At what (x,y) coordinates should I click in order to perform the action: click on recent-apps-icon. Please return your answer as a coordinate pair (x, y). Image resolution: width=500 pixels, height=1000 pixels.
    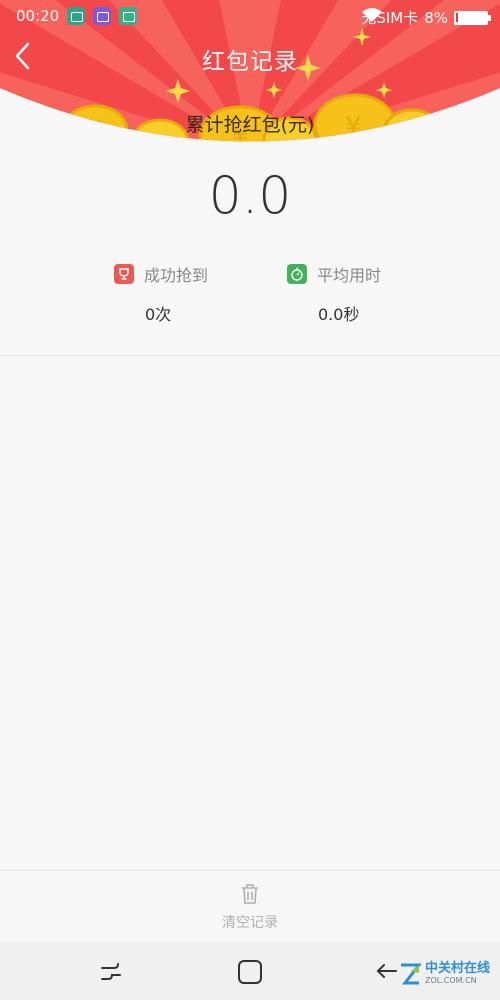
    Looking at the image, I should click on (111, 971).